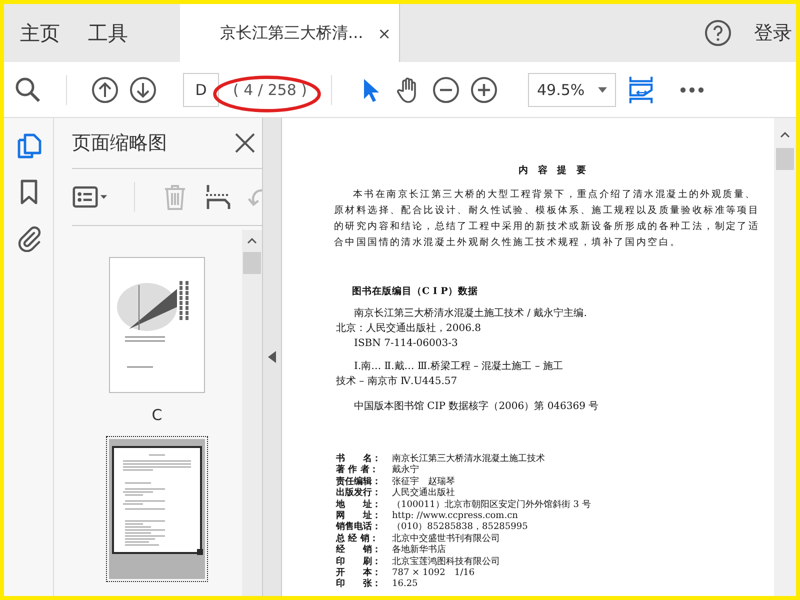 The height and width of the screenshot is (600, 800). What do you see at coordinates (409, 329) in the screenshot?
I see `cip-line: 北京：人民交通出版社，2006.8` at bounding box center [409, 329].